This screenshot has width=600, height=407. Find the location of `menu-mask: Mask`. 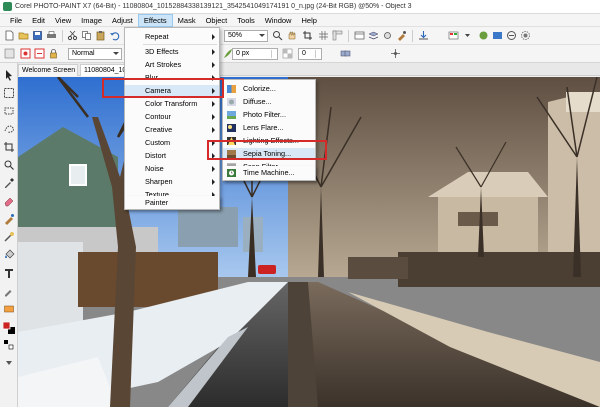

menu-mask: Mask is located at coordinates (187, 20).